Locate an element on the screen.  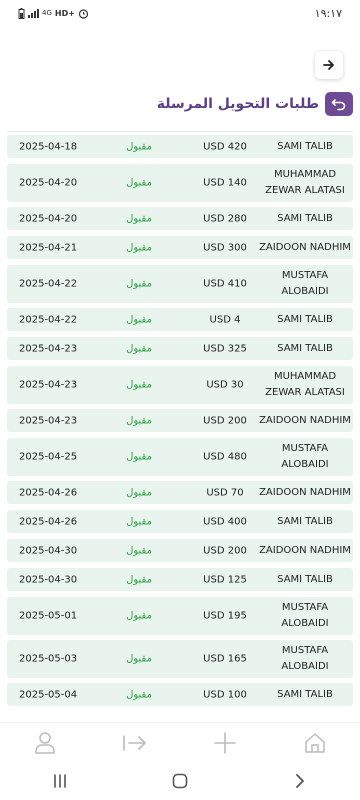
recents-button is located at coordinates (60, 781).